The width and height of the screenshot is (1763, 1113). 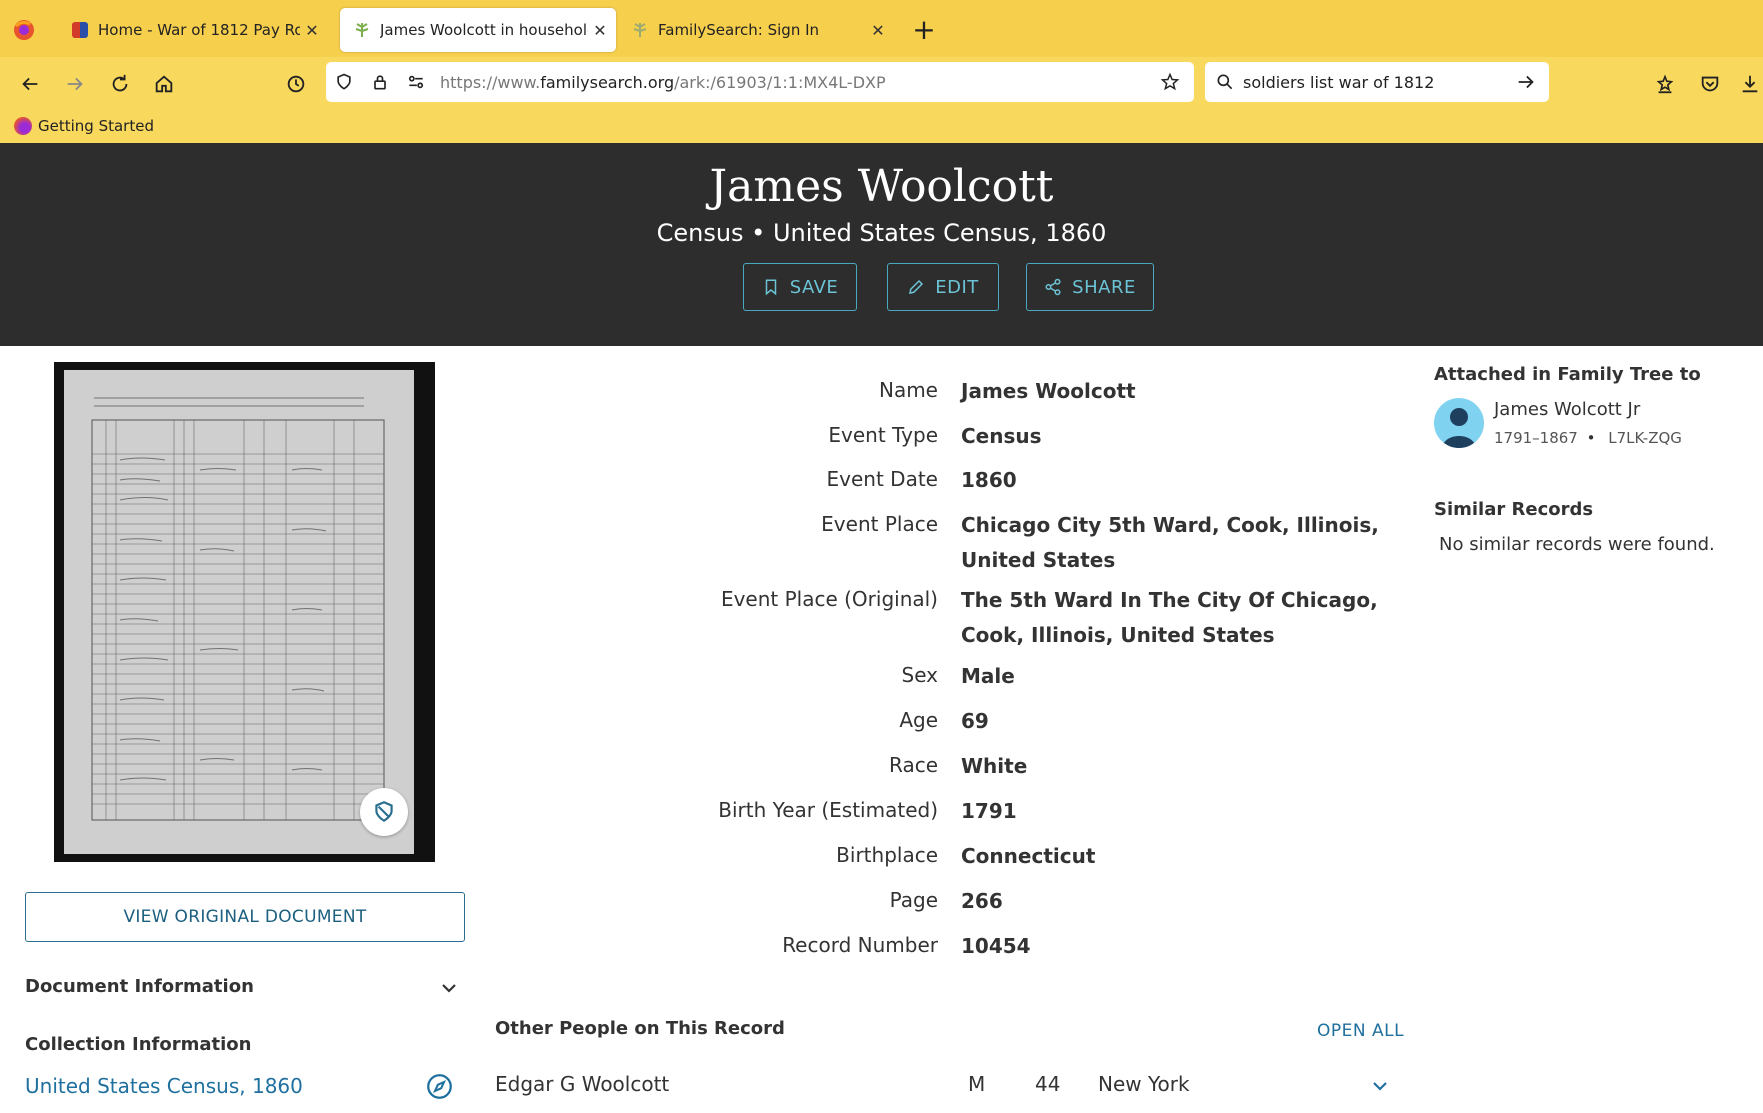 I want to click on library-button, so click(x=1665, y=84).